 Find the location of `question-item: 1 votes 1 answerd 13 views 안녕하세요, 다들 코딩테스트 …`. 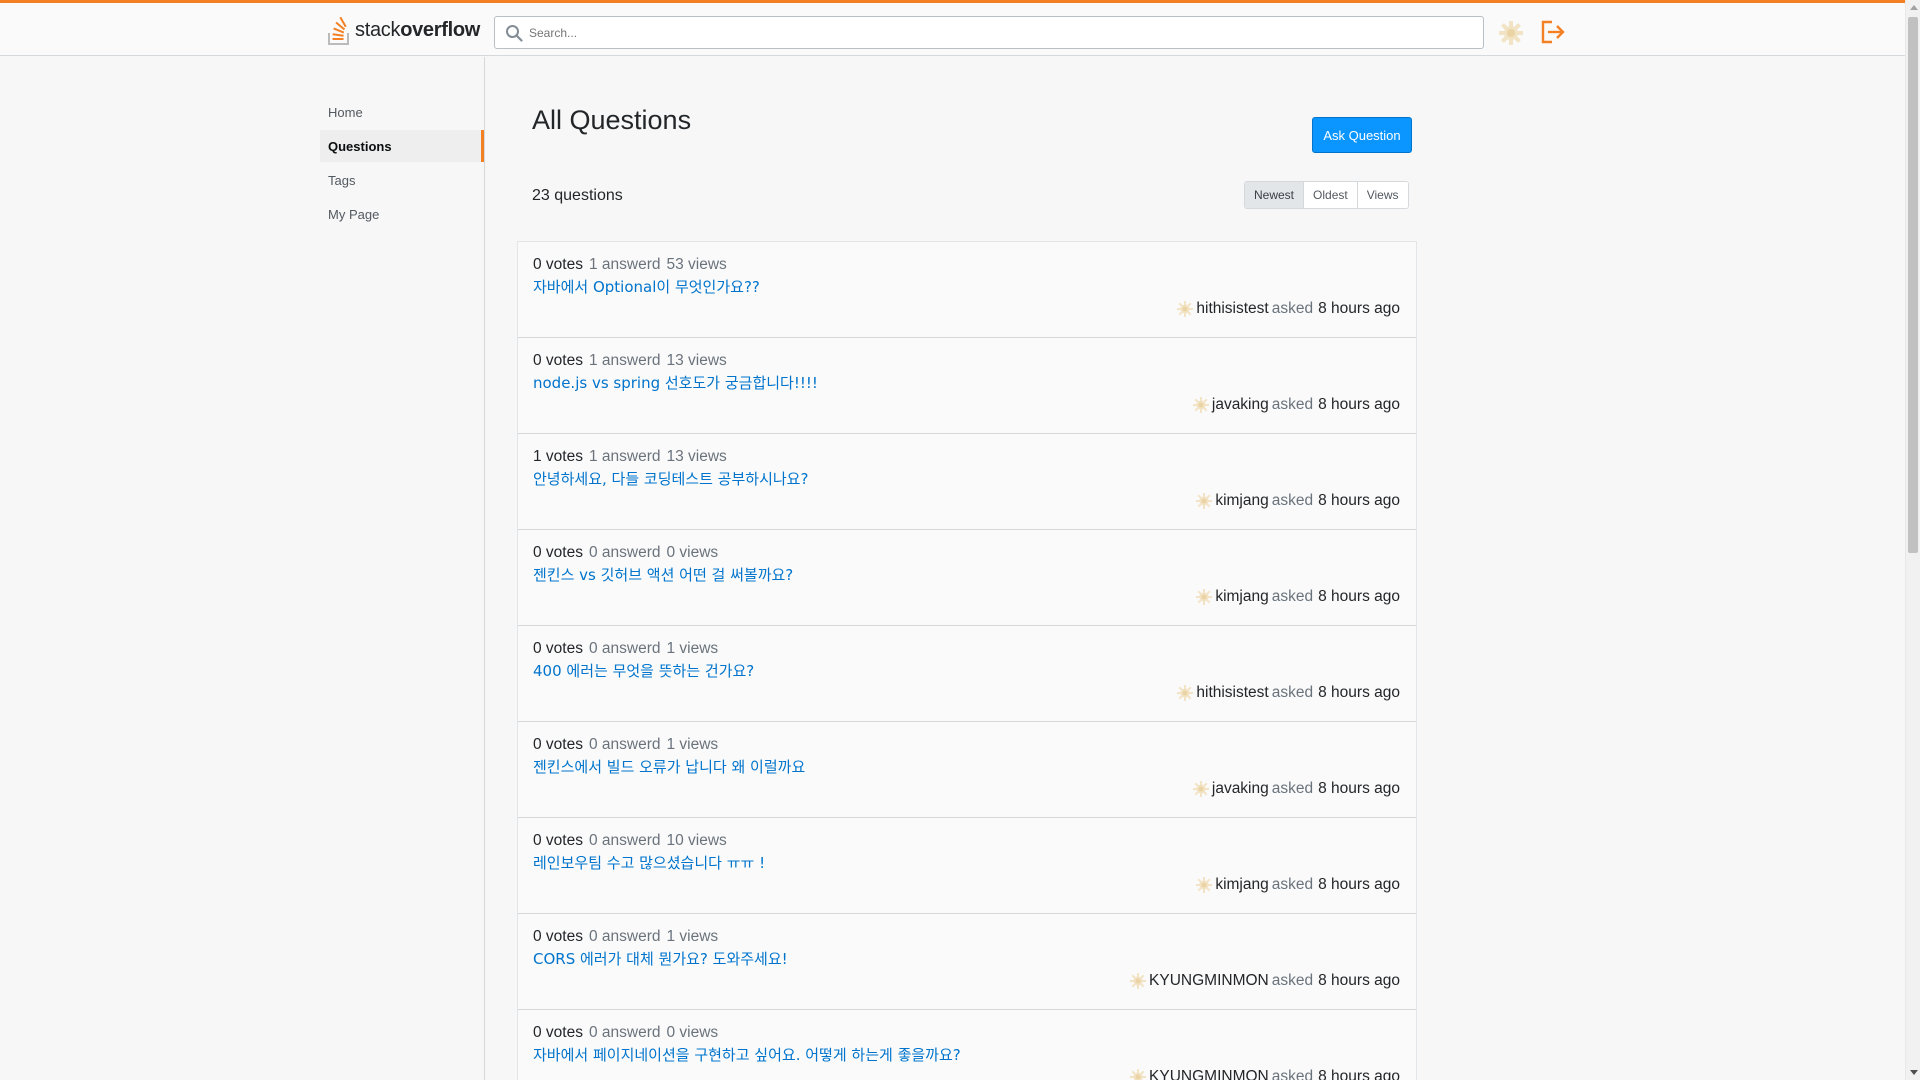

question-item: 1 votes 1 answerd 13 views 안녕하세요, 다들 코딩테스트 … is located at coordinates (967, 482).